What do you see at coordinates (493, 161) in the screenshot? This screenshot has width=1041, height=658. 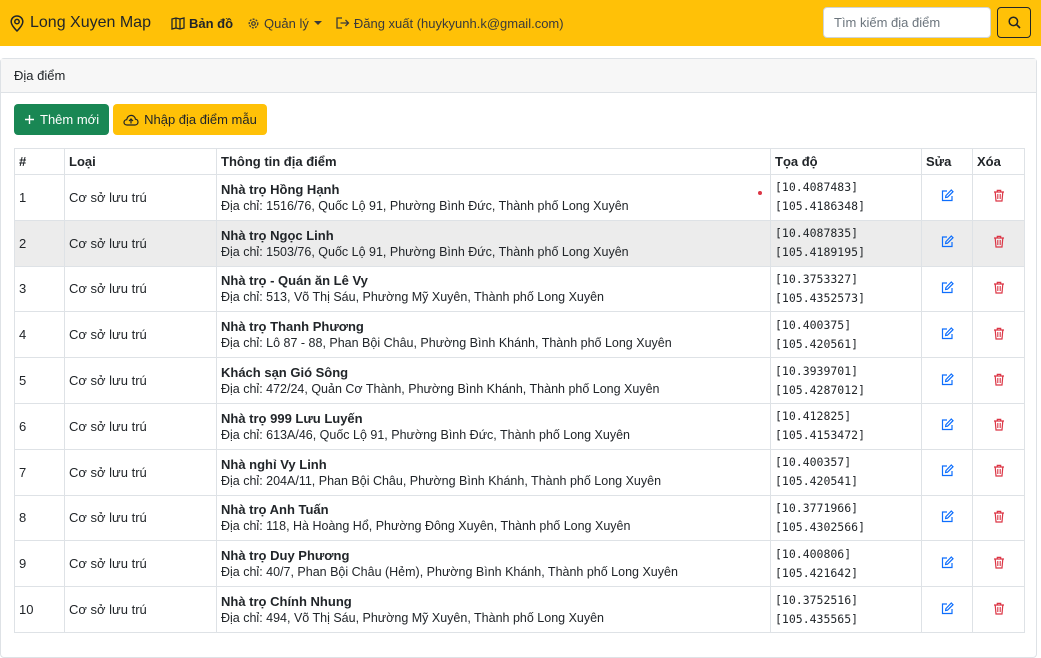 I see `col-header-info: Thông tin địa điểm` at bounding box center [493, 161].